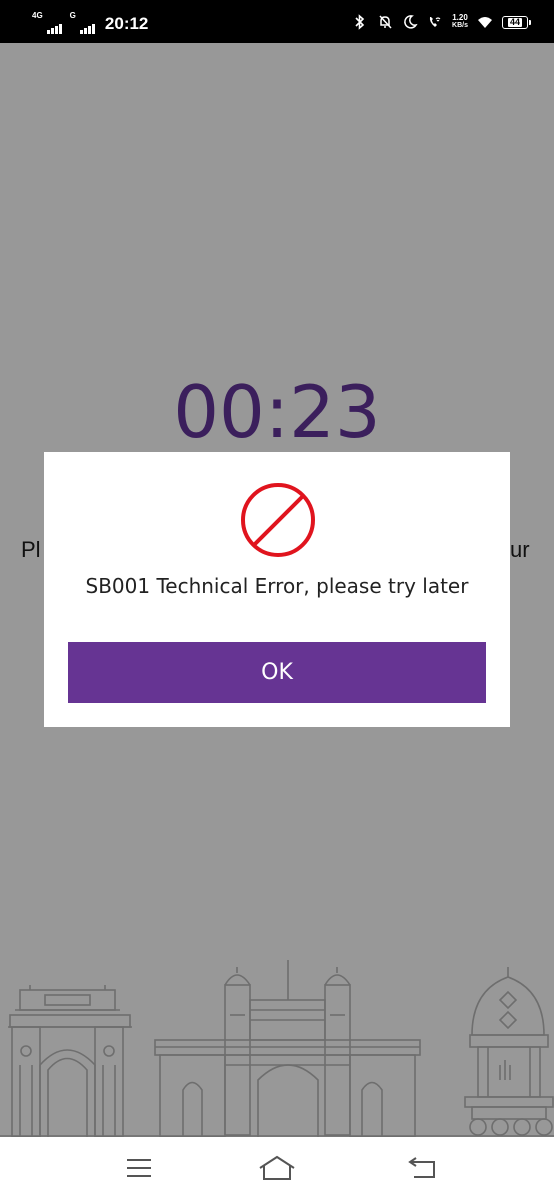 This screenshot has width=554, height=1200. I want to click on prohibited-icon, so click(278, 520).